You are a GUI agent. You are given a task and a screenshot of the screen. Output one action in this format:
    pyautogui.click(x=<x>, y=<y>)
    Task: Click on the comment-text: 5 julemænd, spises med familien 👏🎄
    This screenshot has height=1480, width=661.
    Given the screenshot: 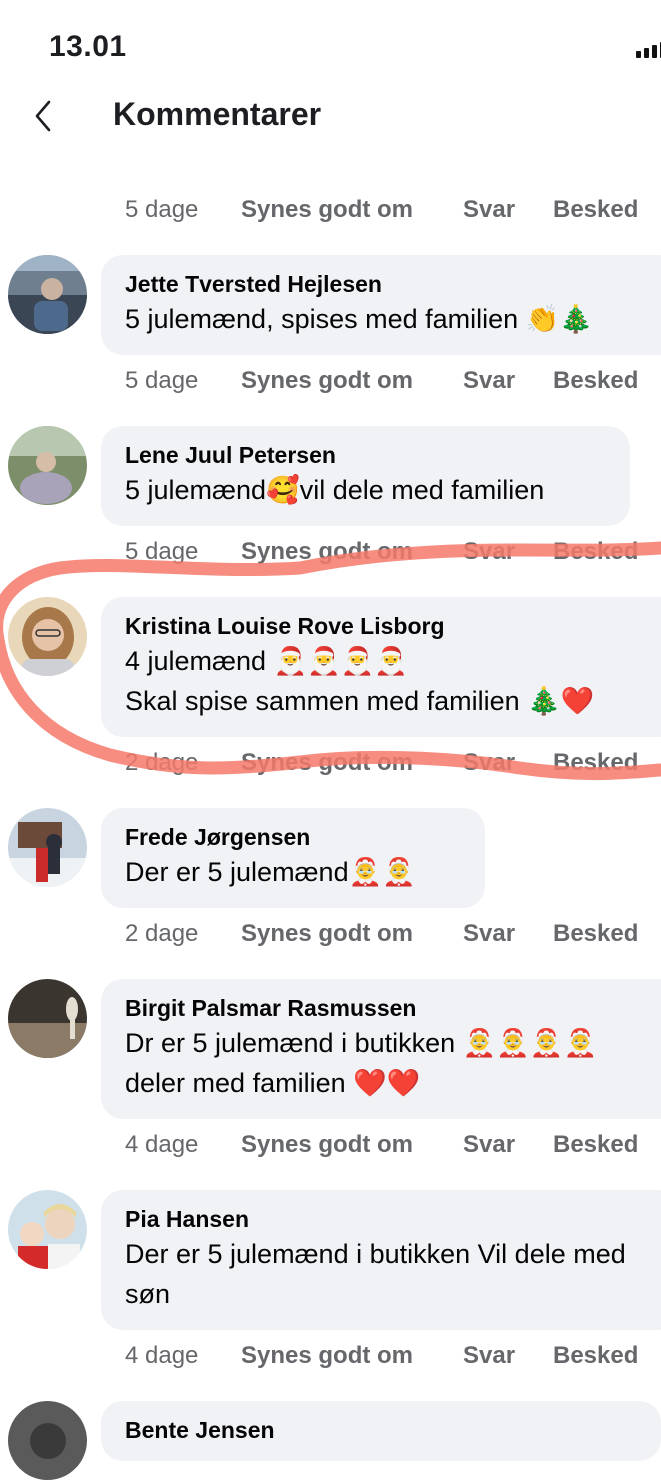 What is the action you would take?
    pyautogui.click(x=359, y=319)
    